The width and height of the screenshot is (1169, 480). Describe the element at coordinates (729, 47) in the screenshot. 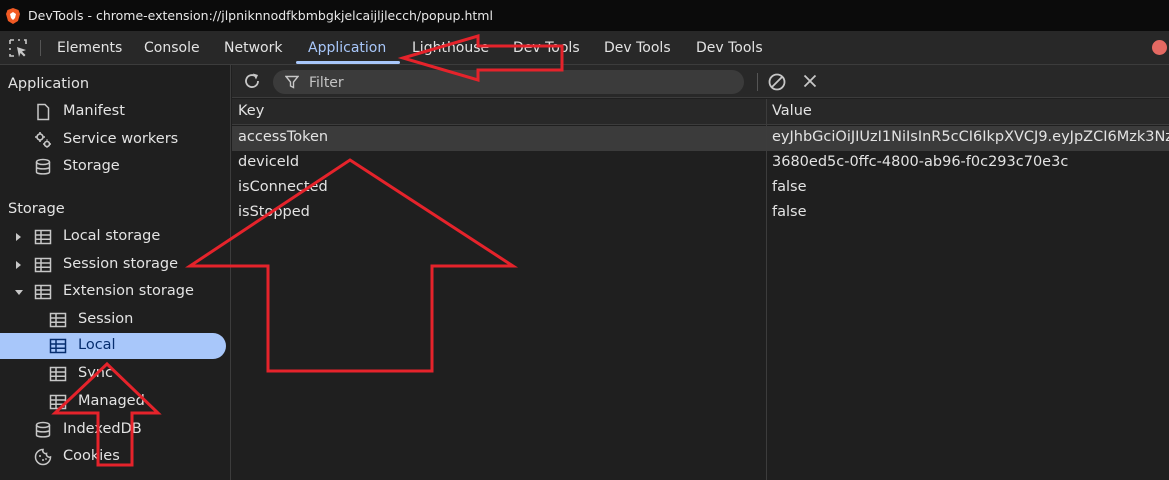

I see `tab-dev-tools-3: Dev Tools` at that location.